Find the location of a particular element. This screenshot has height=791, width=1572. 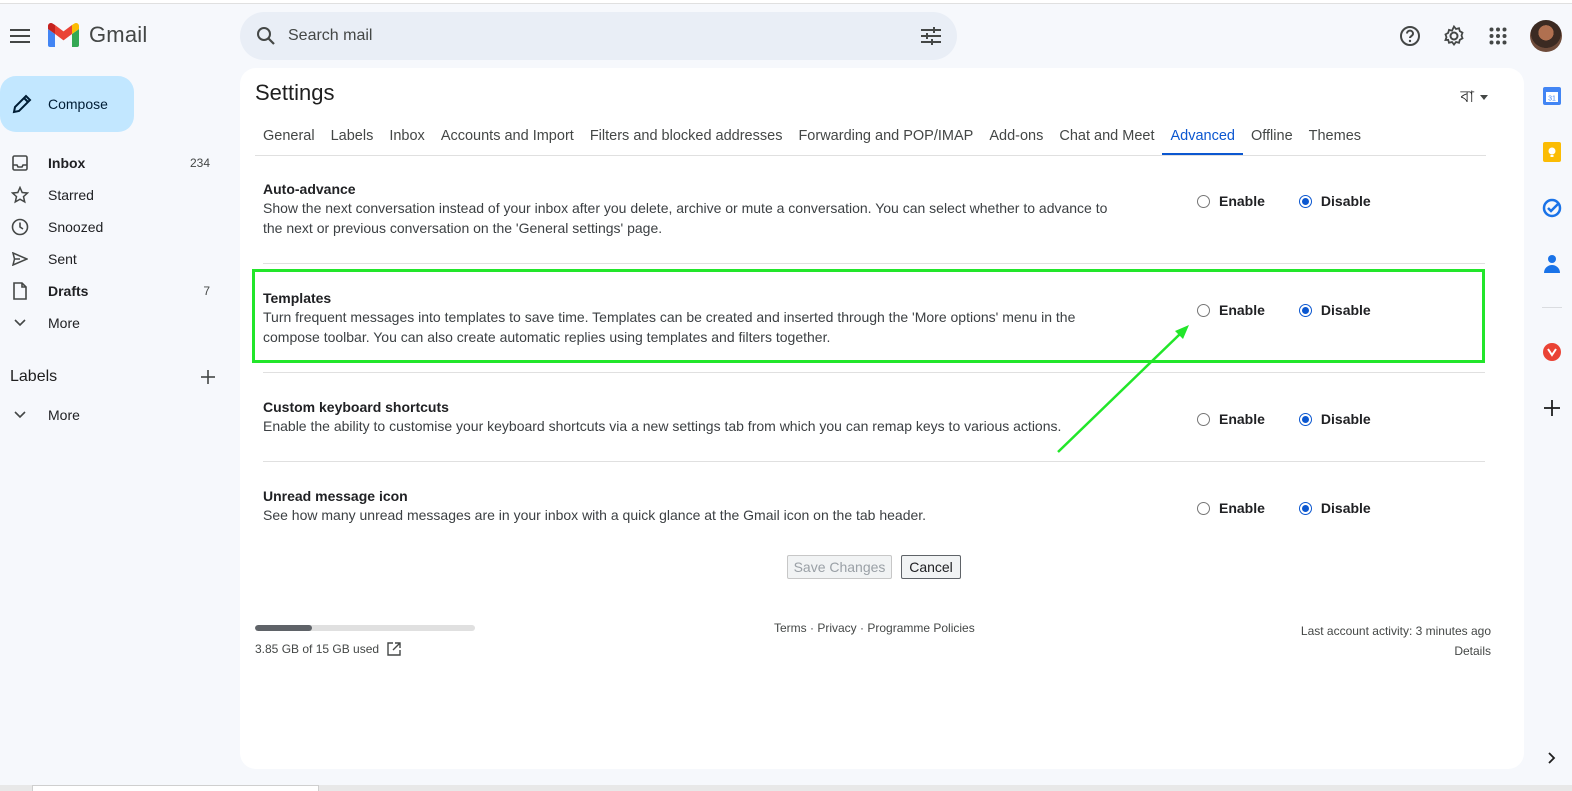

tab-general: General is located at coordinates (289, 138).